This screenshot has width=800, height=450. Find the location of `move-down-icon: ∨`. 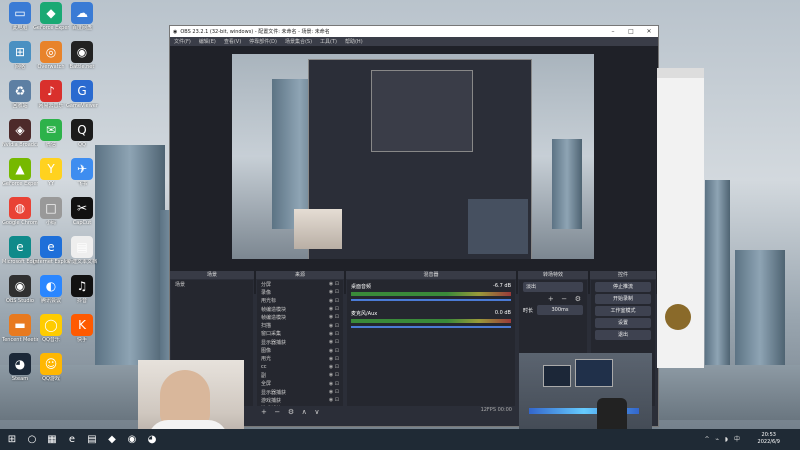

move-down-icon: ∨ is located at coordinates (316, 412).